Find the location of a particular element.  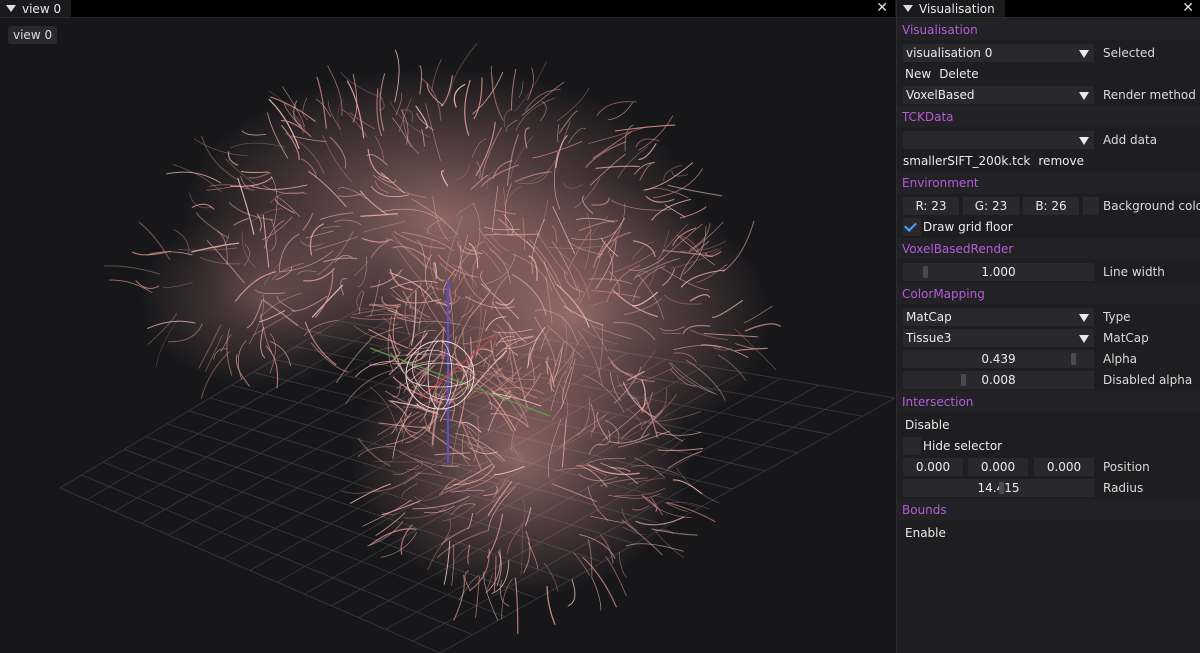

type-label: Type is located at coordinates (1117, 316).